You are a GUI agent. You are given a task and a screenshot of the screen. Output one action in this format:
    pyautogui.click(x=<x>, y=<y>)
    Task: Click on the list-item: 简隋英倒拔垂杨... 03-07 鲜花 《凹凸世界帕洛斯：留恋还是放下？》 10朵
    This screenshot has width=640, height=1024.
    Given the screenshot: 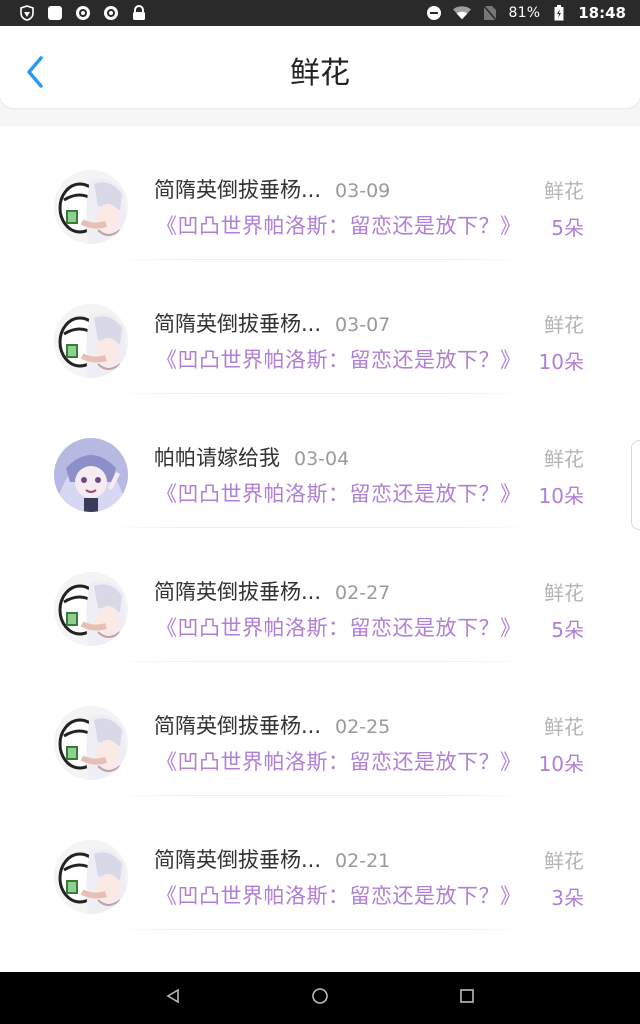 What is the action you would take?
    pyautogui.click(x=320, y=327)
    